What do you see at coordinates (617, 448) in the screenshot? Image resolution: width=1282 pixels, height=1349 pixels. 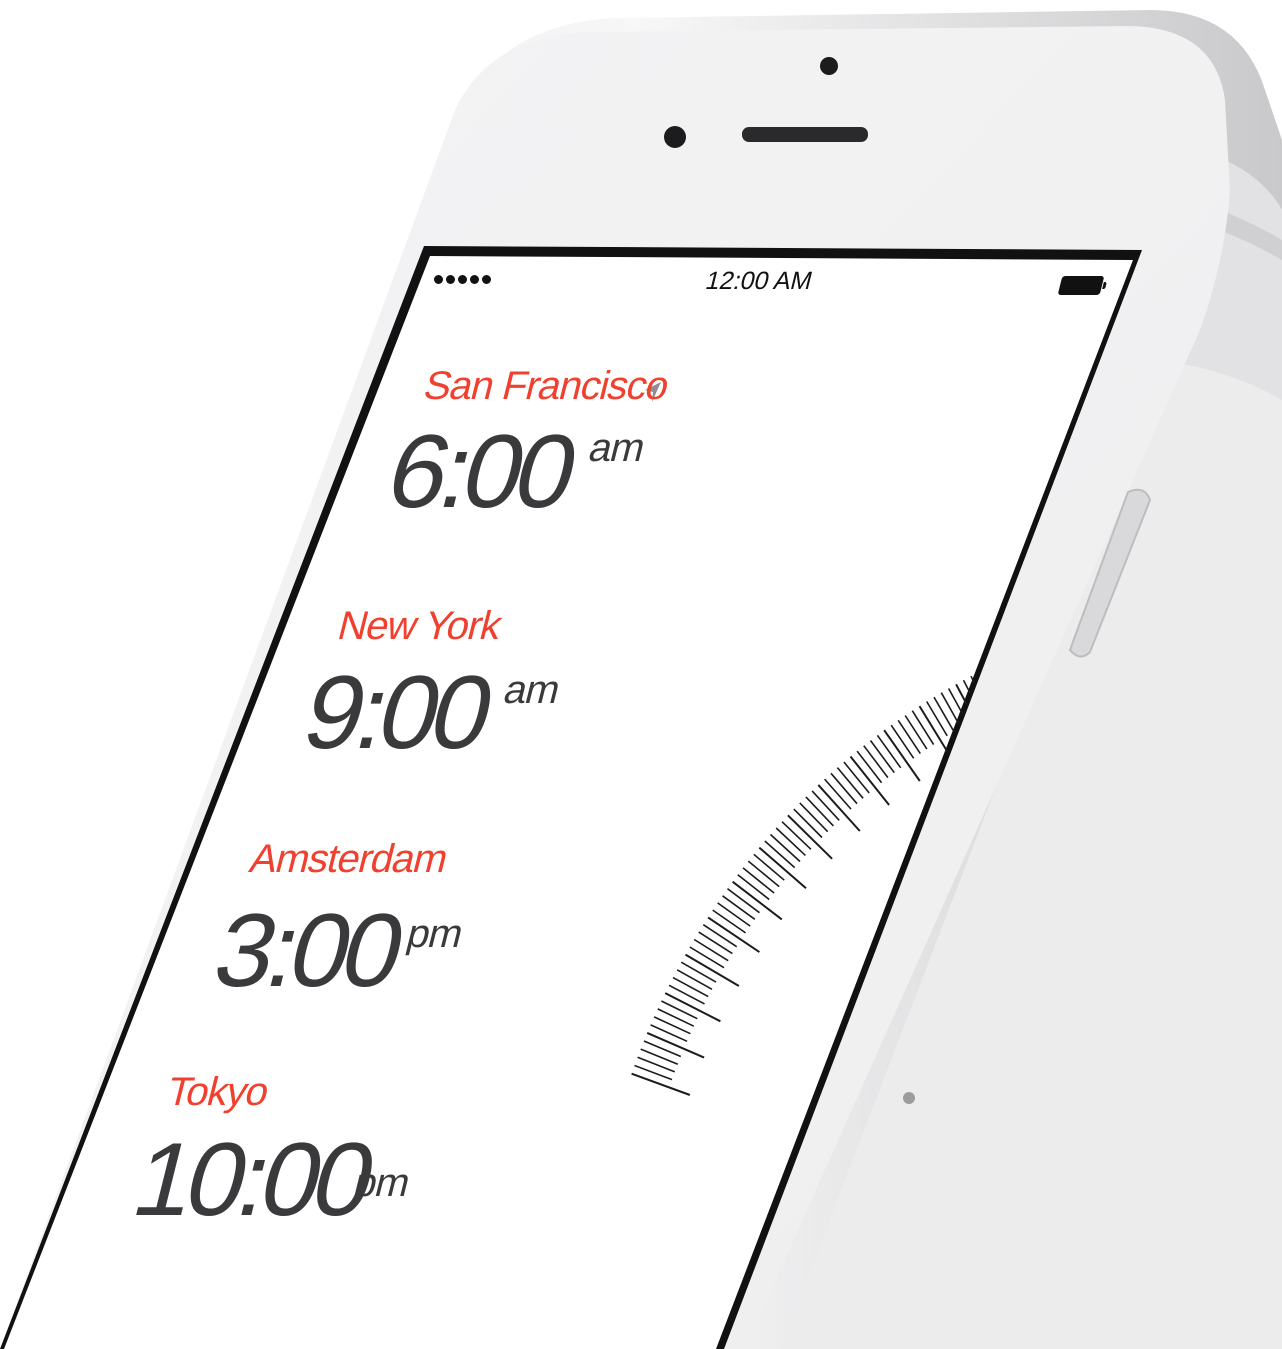 I see `period-san-francisco: am` at bounding box center [617, 448].